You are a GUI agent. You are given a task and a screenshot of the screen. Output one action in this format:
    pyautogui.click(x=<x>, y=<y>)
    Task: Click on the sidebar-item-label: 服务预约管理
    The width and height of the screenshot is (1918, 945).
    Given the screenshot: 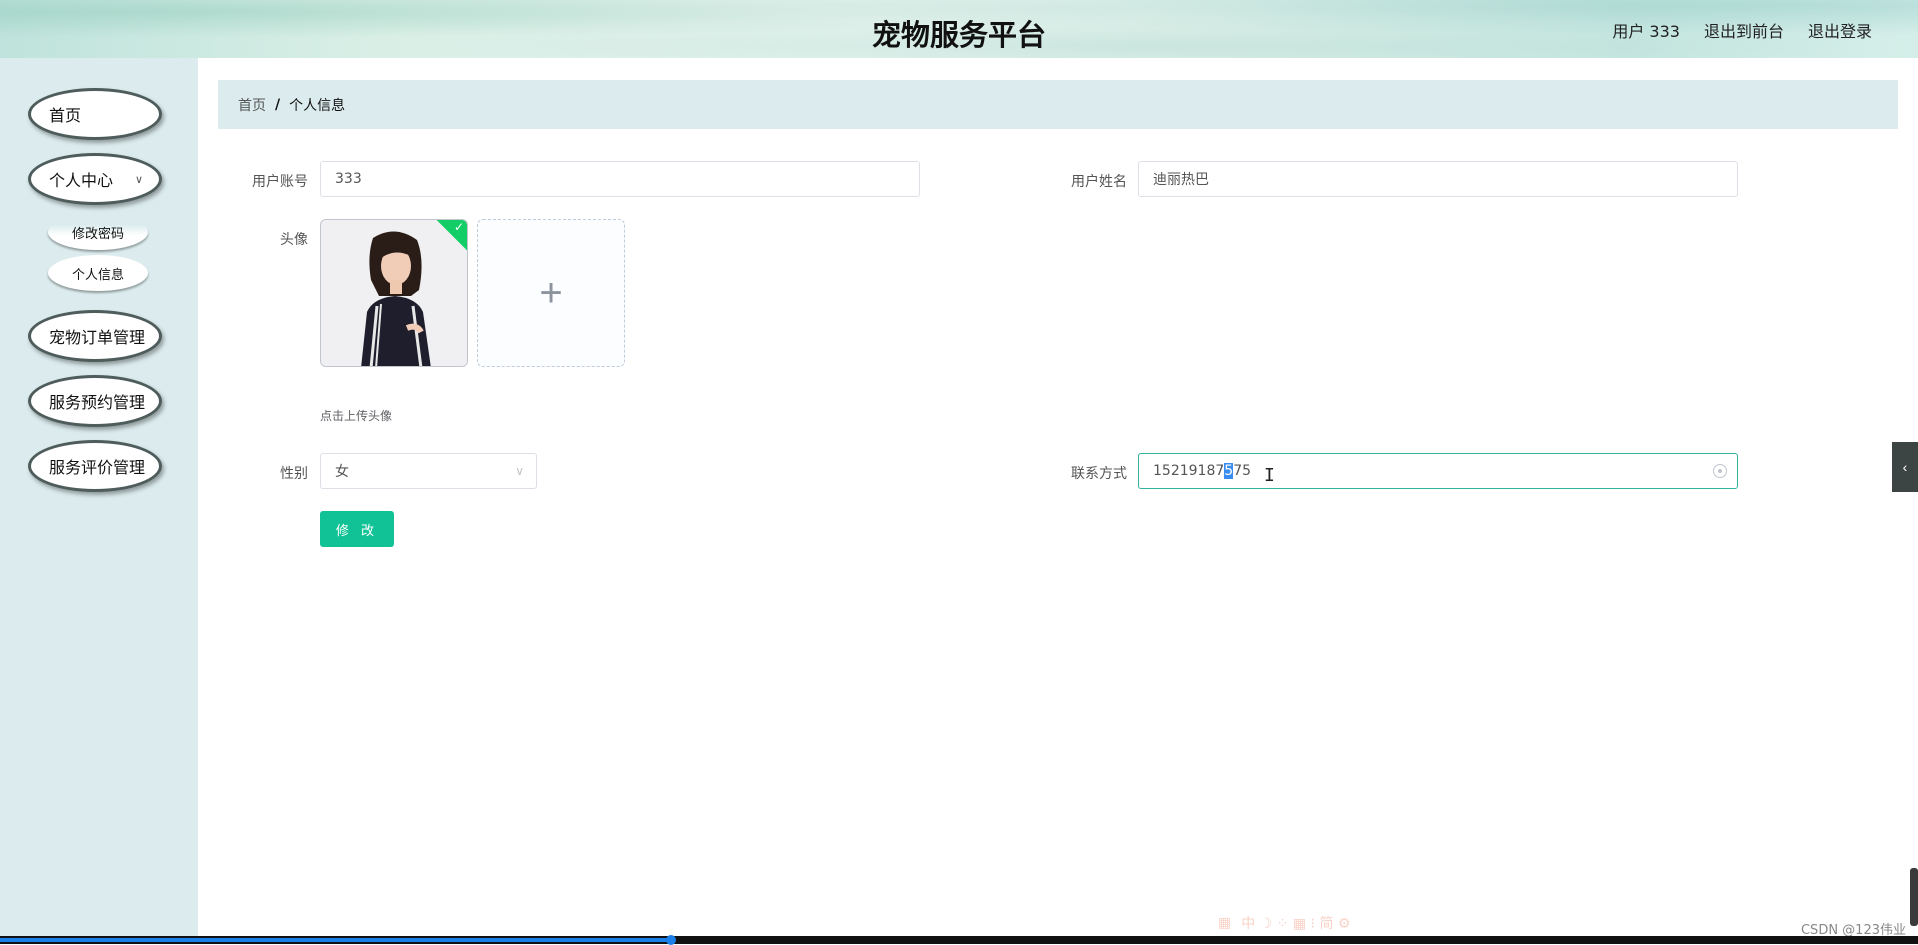 What is the action you would take?
    pyautogui.click(x=97, y=402)
    